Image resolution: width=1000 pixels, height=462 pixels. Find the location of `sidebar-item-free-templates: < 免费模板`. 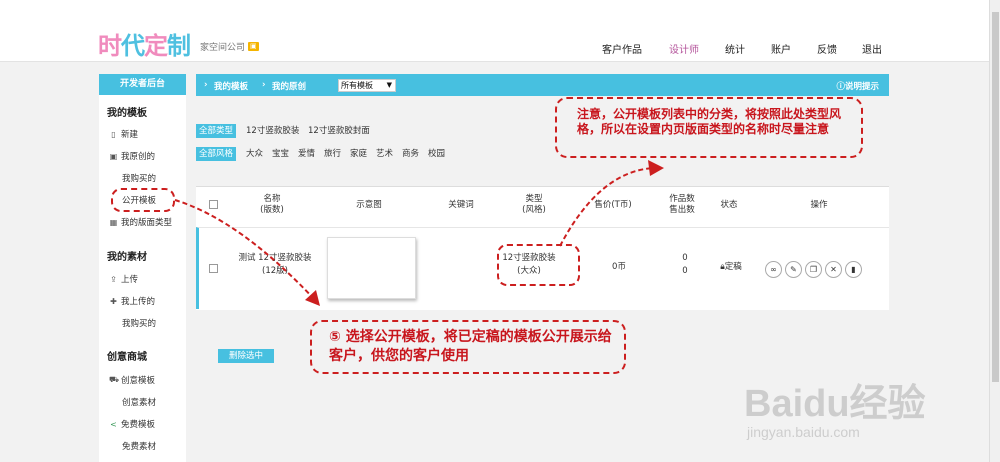

sidebar-item-free-templates: < 免费模板 is located at coordinates (132, 424).